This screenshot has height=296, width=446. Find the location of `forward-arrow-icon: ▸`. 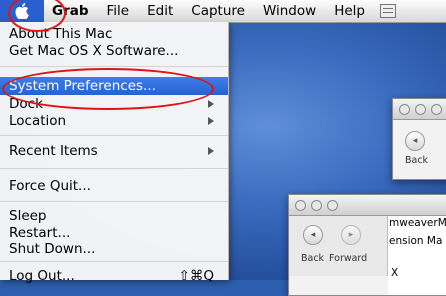

forward-arrow-icon: ▸ is located at coordinates (351, 235).